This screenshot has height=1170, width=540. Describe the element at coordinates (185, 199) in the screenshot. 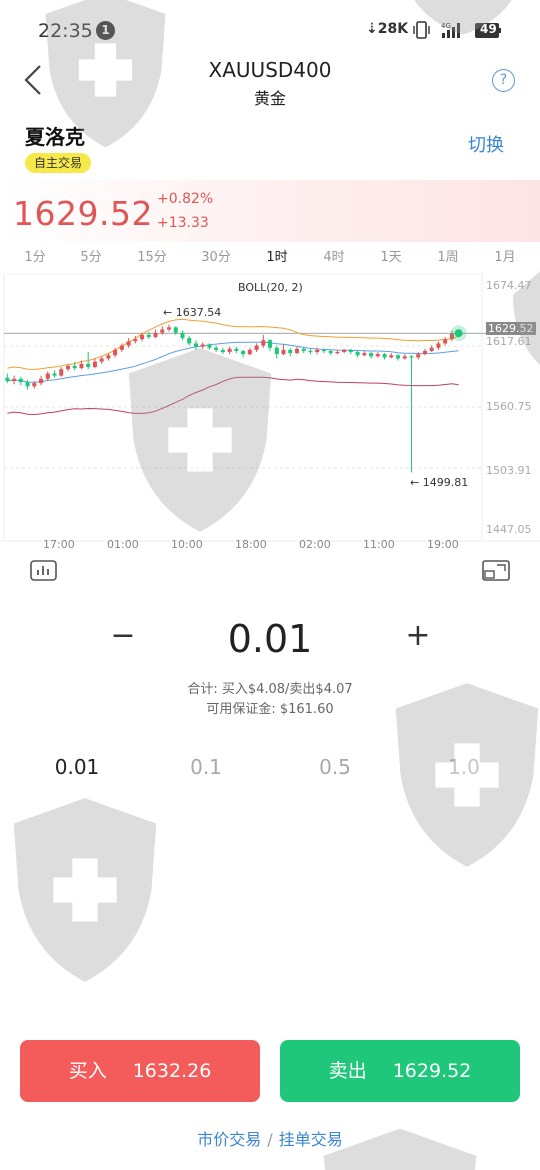

I see `change-percent: +0.82%` at that location.